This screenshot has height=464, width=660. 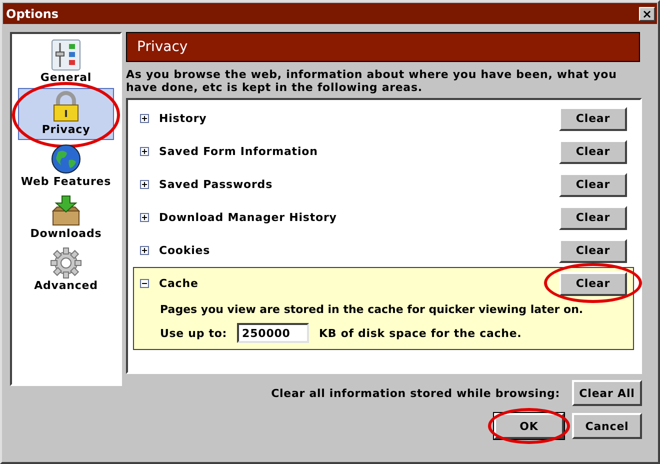 What do you see at coordinates (185, 250) in the screenshot?
I see `category-label: Cookies` at bounding box center [185, 250].